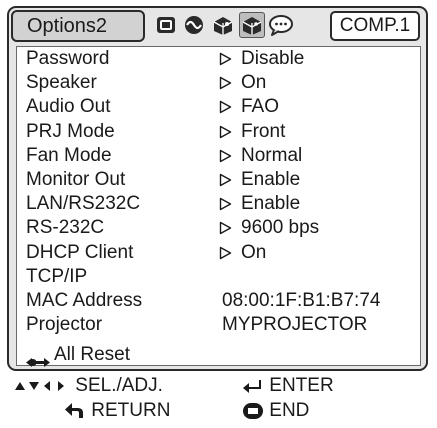 This screenshot has height=428, width=437. What do you see at coordinates (166, 25) in the screenshot?
I see `picture-icon` at bounding box center [166, 25].